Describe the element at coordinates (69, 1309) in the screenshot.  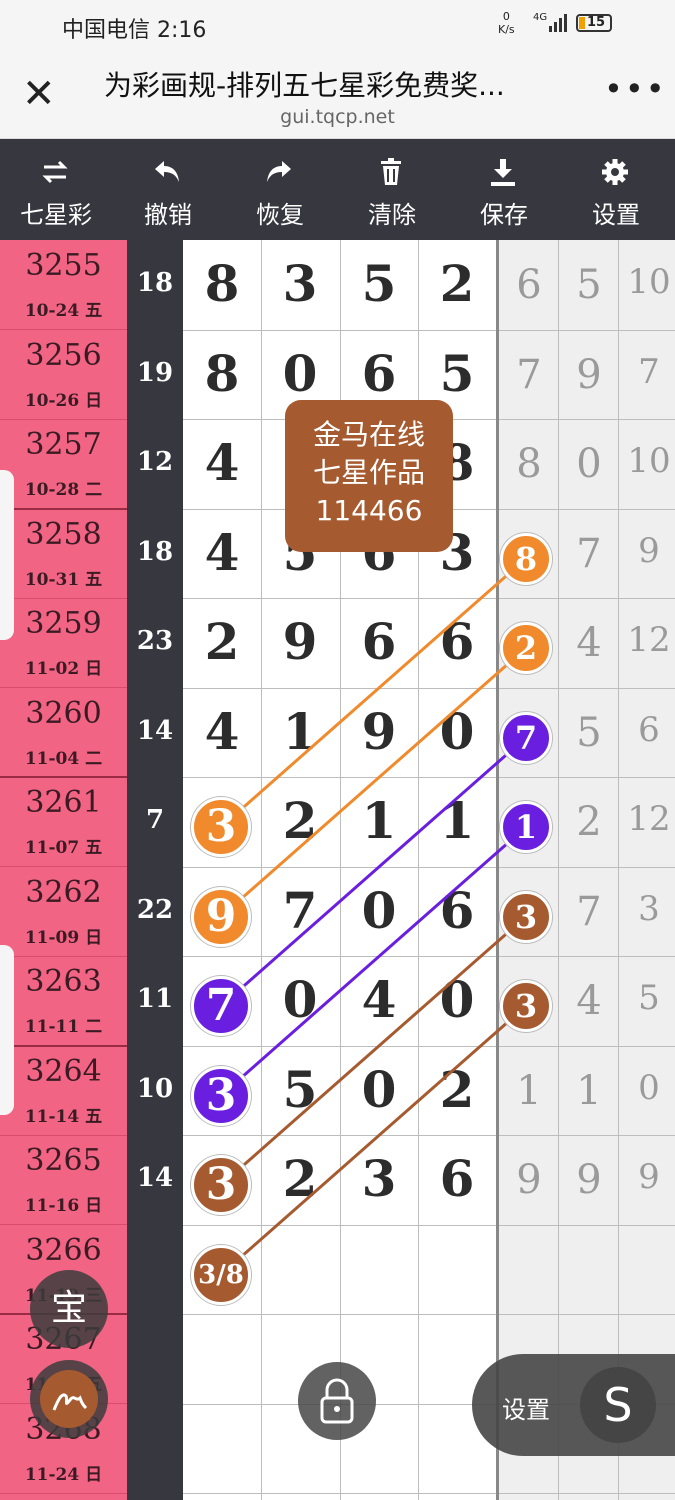
I see `treasure-button: 宝` at that location.